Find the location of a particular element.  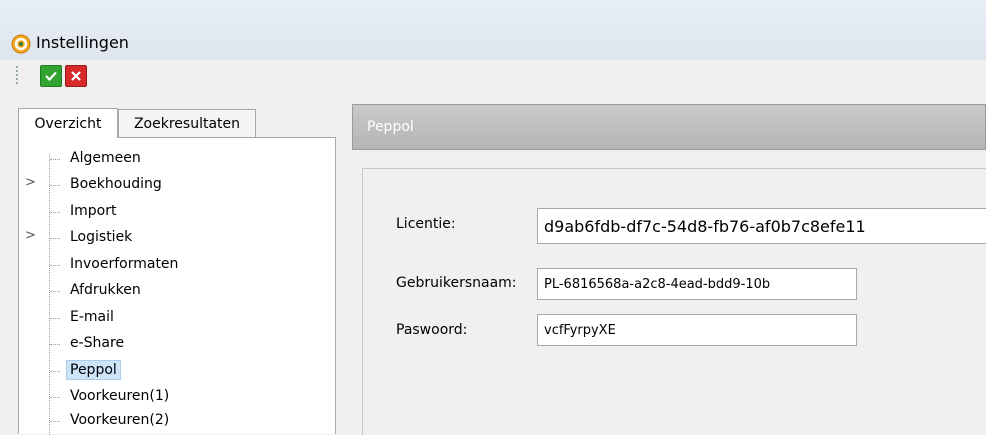

section-header: Peppol is located at coordinates (669, 127).